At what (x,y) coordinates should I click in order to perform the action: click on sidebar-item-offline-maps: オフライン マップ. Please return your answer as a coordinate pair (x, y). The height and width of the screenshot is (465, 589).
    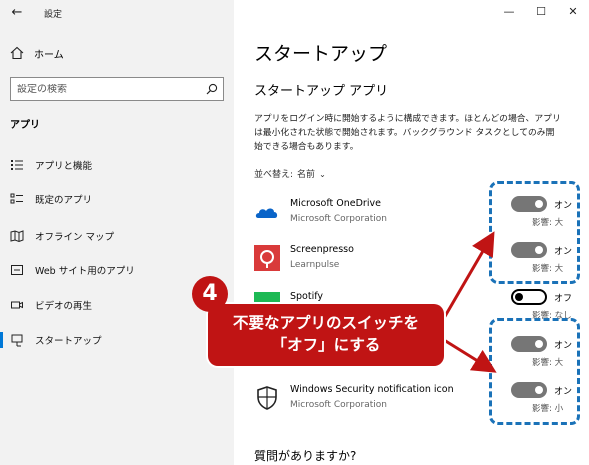
    Looking at the image, I should click on (117, 236).